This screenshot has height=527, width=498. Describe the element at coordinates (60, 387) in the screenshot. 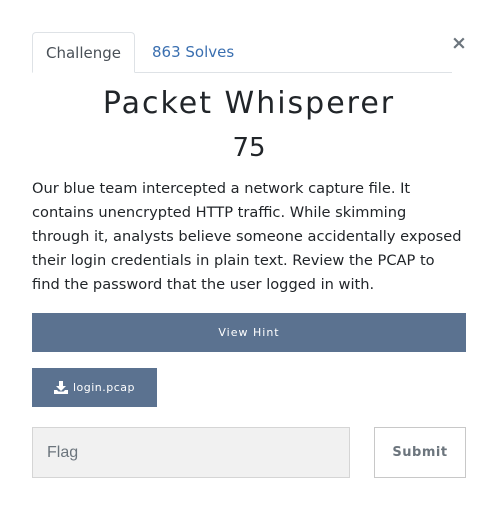

I see `download-icon` at that location.